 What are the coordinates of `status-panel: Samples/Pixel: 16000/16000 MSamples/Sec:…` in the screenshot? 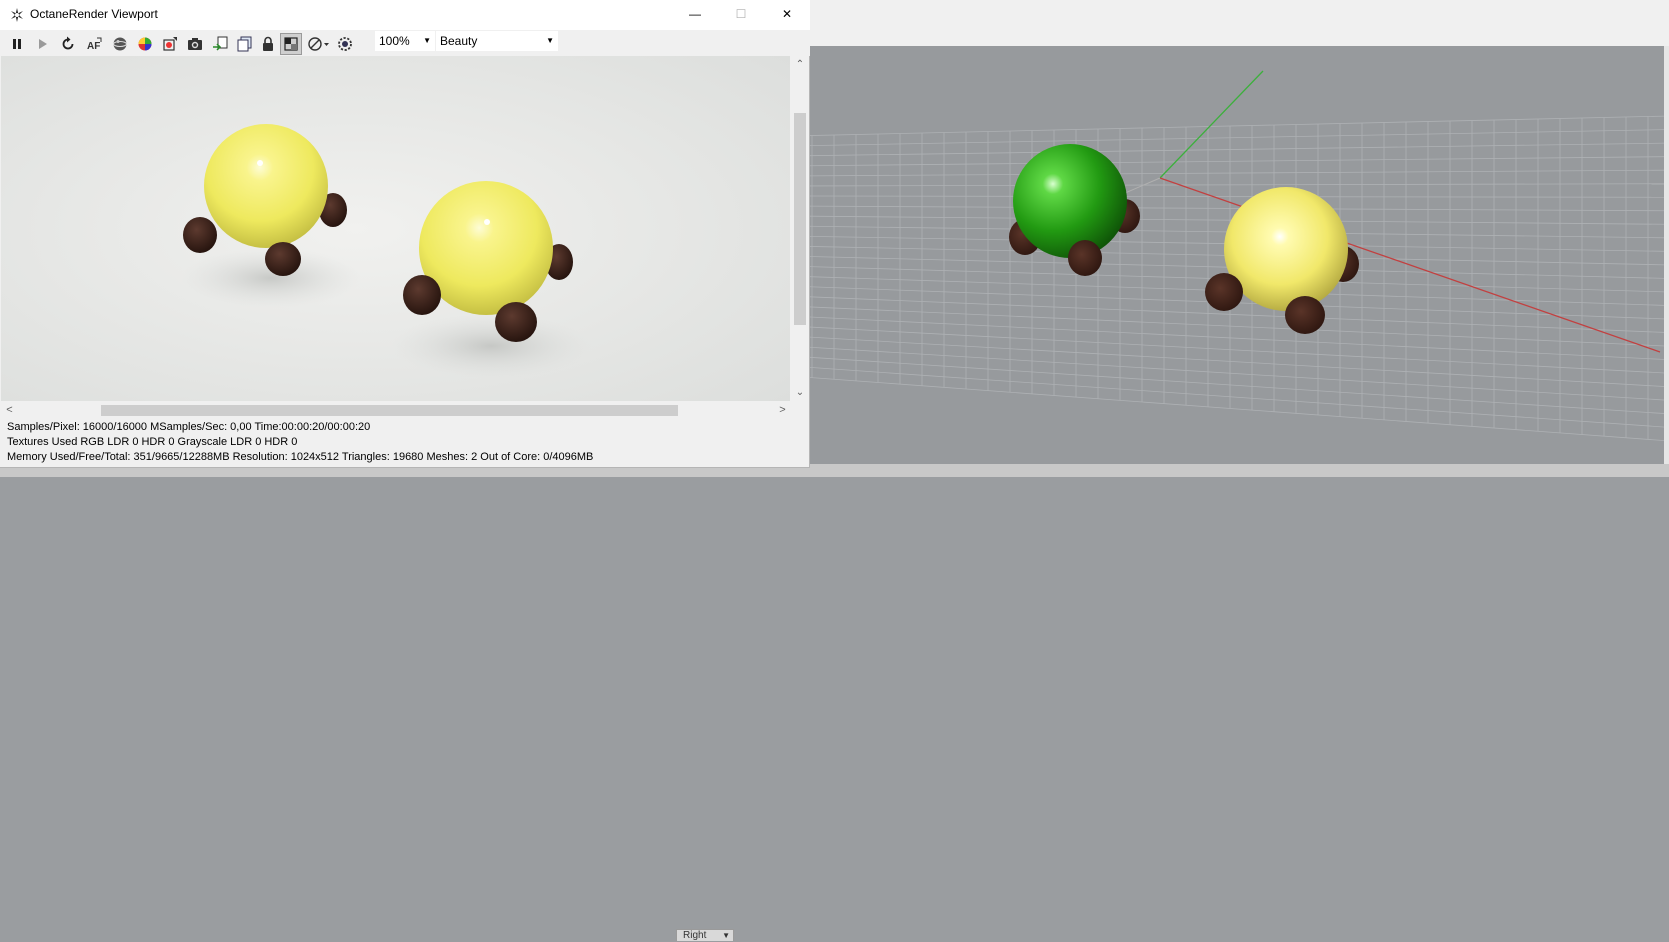 It's located at (407, 442).